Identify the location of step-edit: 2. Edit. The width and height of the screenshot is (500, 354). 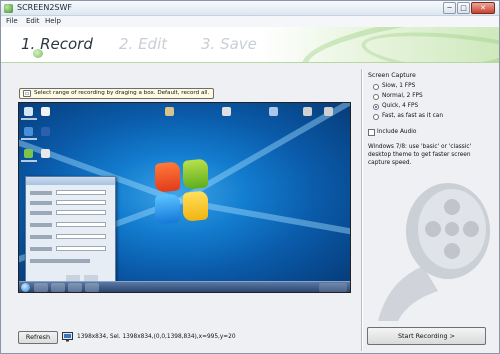
(143, 44).